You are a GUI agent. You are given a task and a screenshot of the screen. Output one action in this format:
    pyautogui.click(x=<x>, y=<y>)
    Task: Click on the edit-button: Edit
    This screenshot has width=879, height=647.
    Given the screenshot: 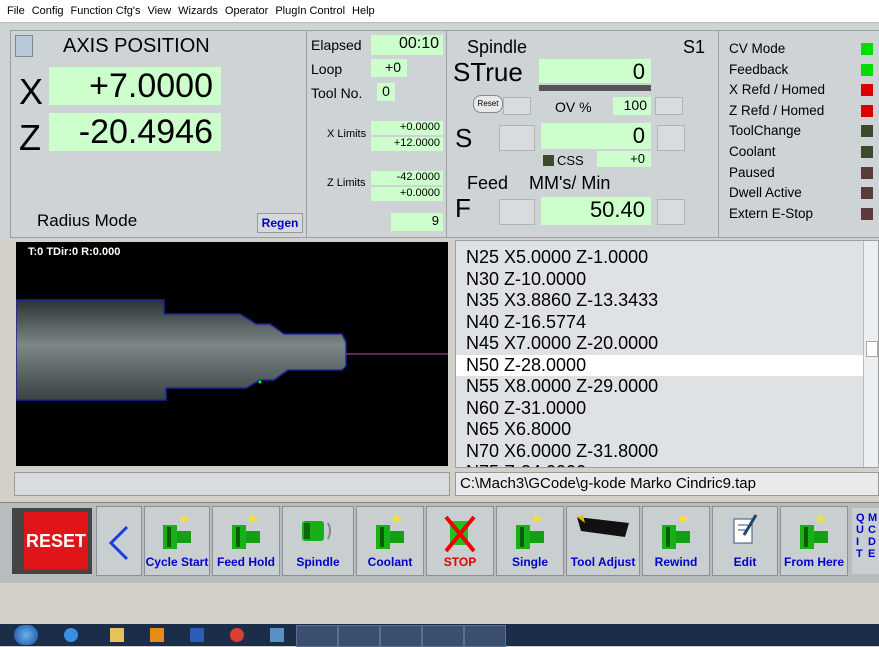 What is the action you would take?
    pyautogui.click(x=745, y=541)
    